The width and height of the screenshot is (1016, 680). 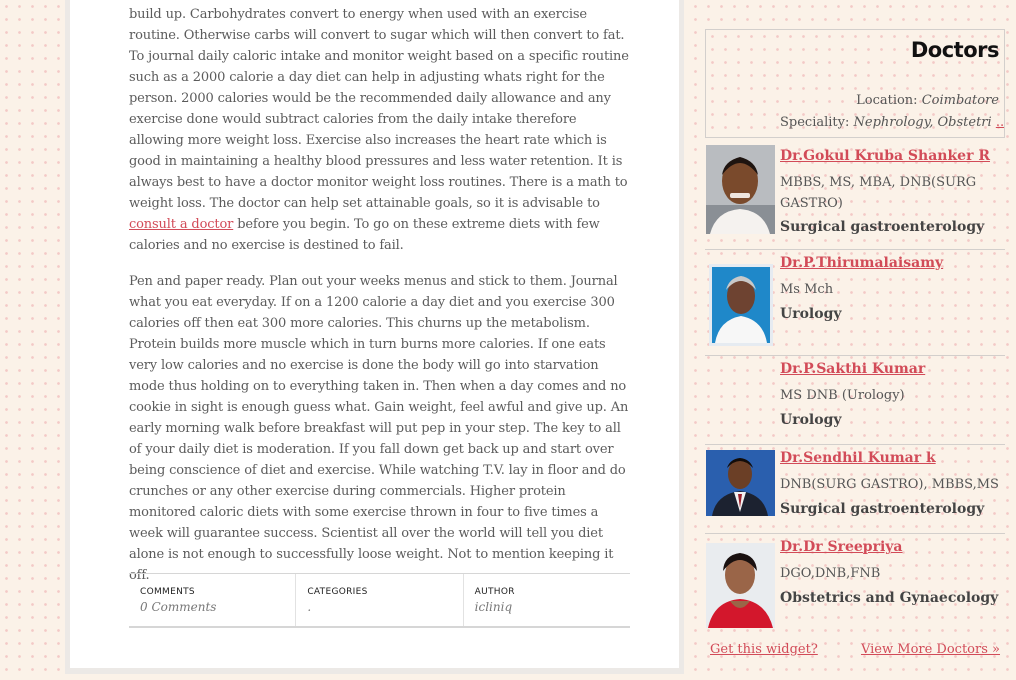 I want to click on meta-author-label: AUTHOR, so click(x=494, y=592).